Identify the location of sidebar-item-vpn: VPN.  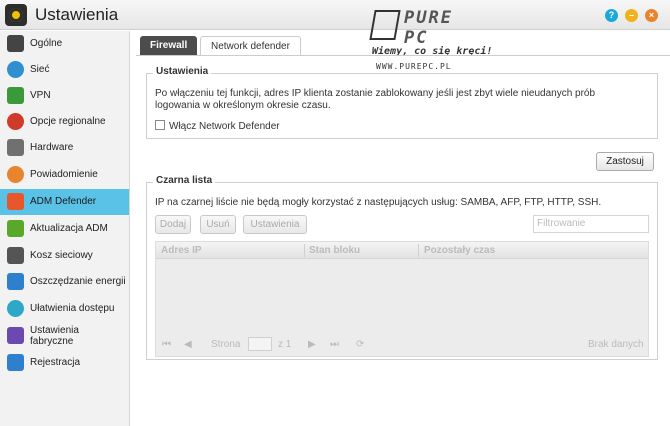
(64, 96).